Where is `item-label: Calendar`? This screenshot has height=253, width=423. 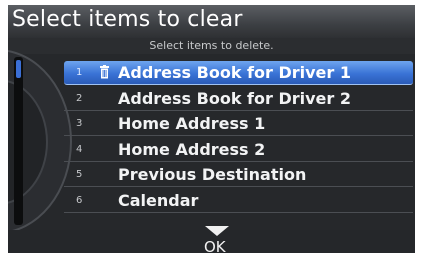
item-label: Calendar is located at coordinates (158, 200).